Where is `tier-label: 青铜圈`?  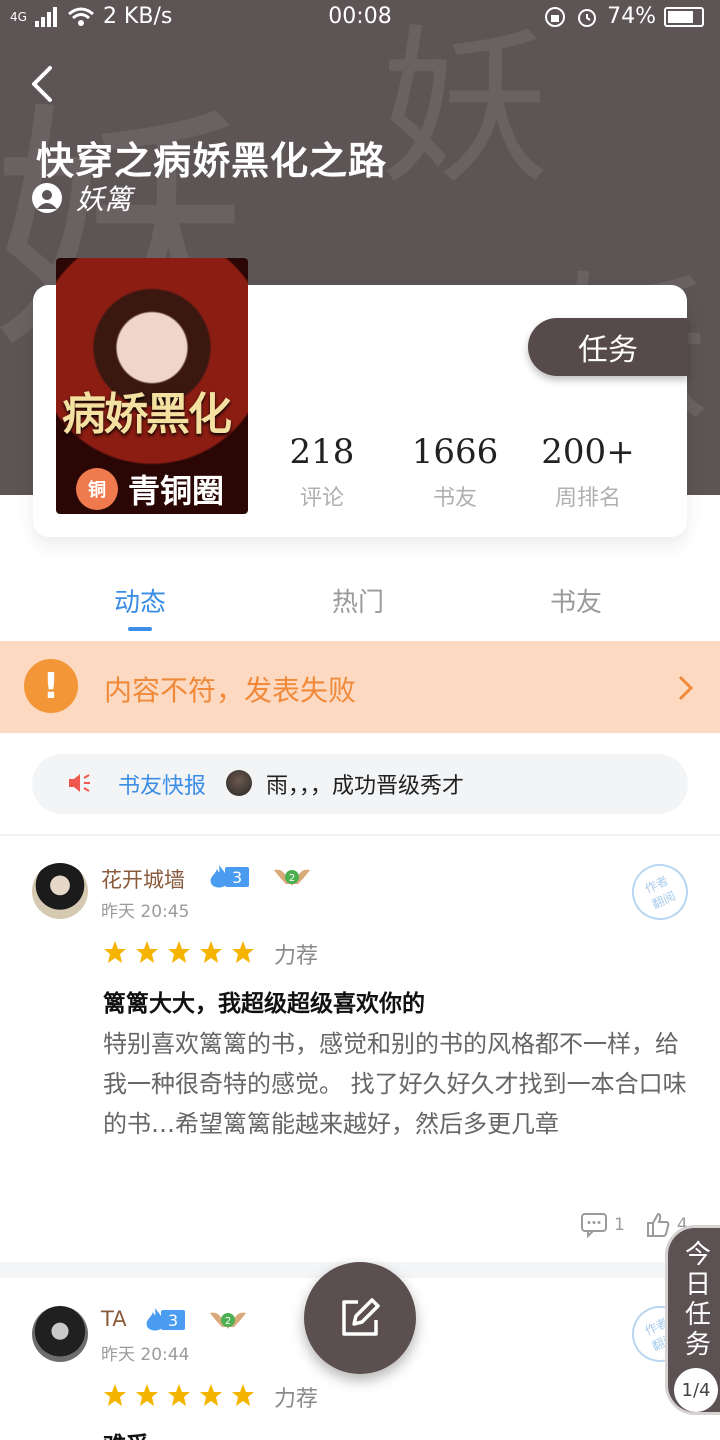 tier-label: 青铜圈 is located at coordinates (176, 491).